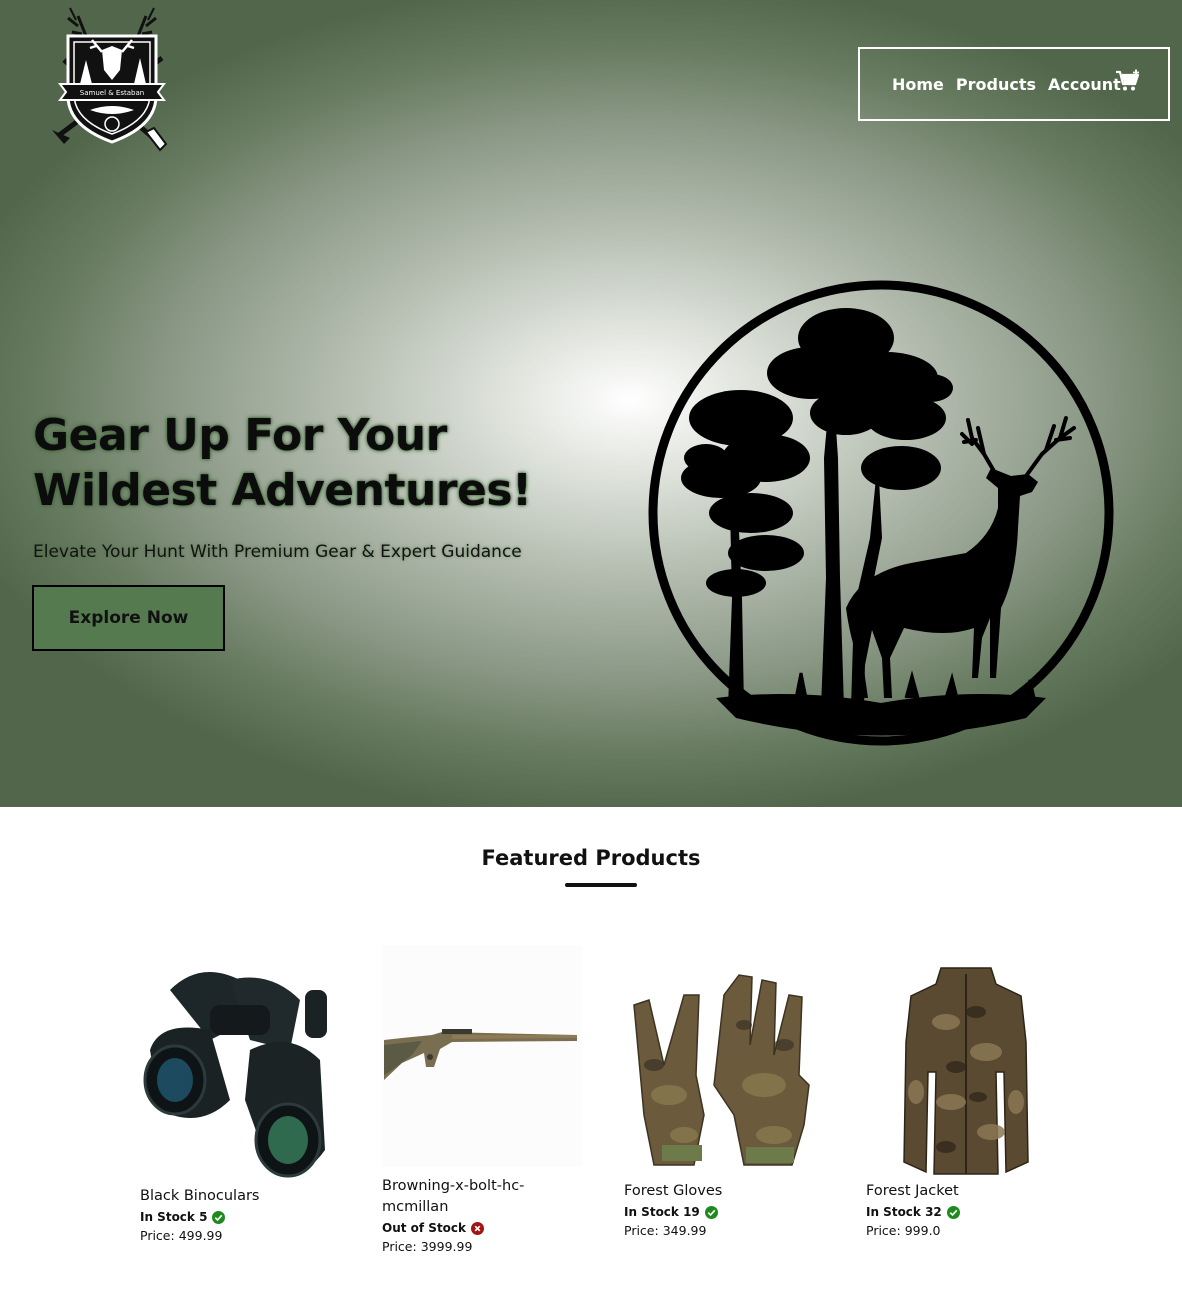 This screenshot has width=1182, height=1294. What do you see at coordinates (478, 1228) in the screenshot?
I see `x-circle-icon` at bounding box center [478, 1228].